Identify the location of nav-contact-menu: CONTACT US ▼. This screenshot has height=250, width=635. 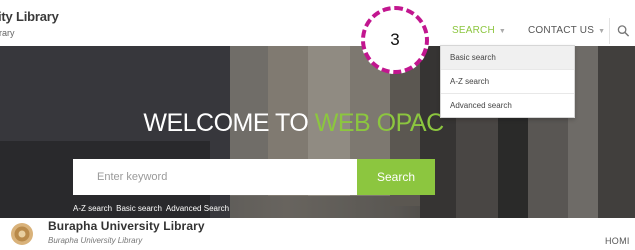
(566, 30).